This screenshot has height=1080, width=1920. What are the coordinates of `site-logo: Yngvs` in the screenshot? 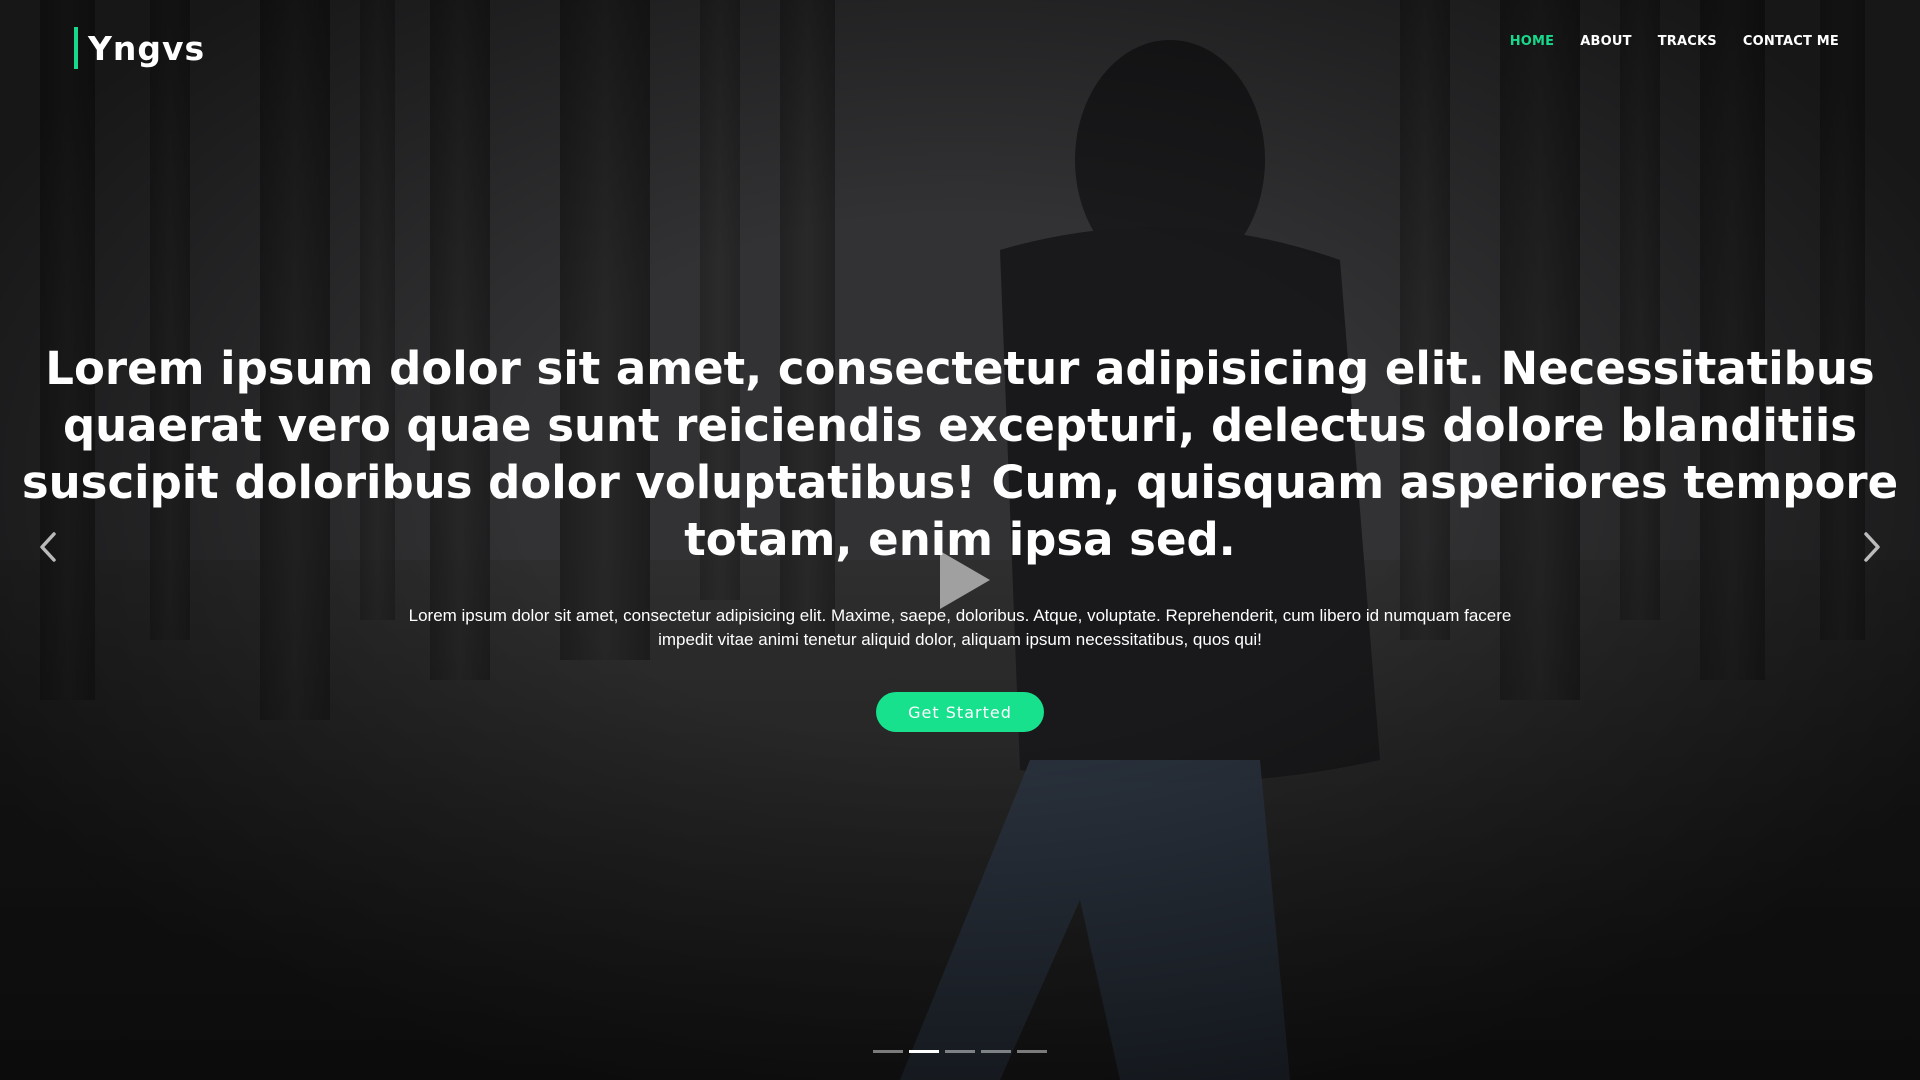 It's located at (139, 48).